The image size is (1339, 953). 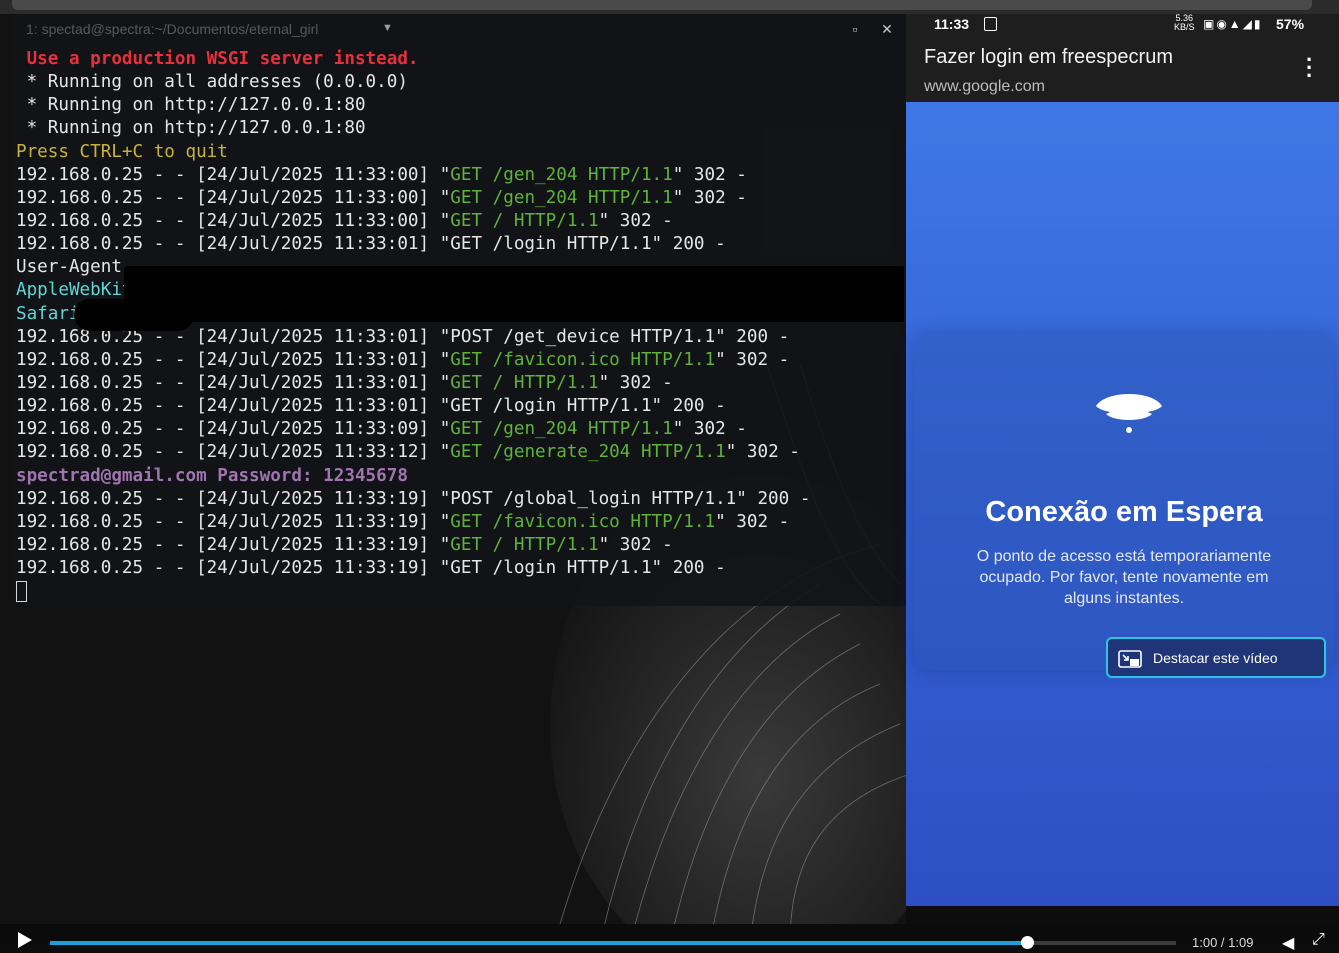 I want to click on video-controls: 1:00 / 1:09 ◀ ⤢, so click(x=669, y=938).